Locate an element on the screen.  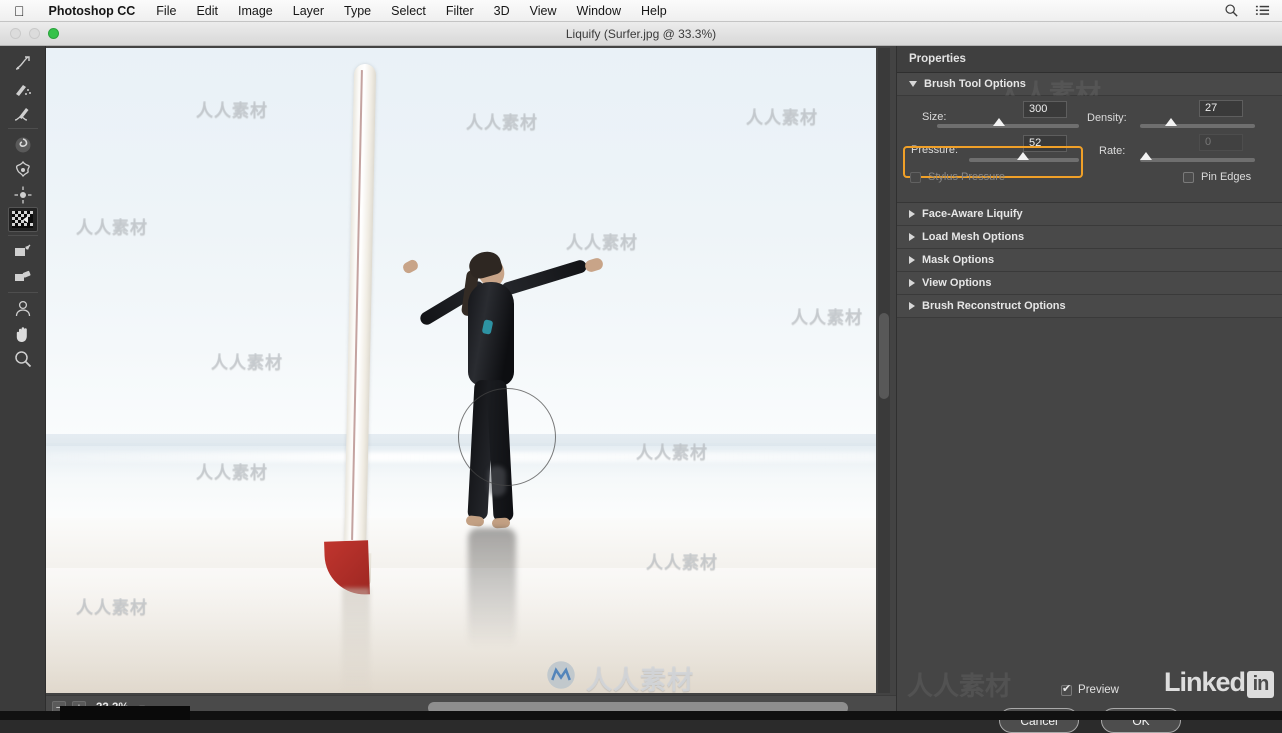
menu-image: Image is located at coordinates (255, 11).